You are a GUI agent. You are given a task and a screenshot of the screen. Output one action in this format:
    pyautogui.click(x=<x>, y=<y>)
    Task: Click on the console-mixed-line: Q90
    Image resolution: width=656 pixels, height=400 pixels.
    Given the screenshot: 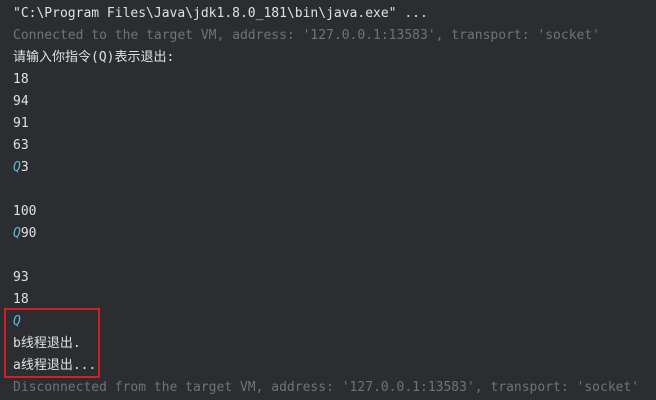 What is the action you would take?
    pyautogui.click(x=334, y=234)
    